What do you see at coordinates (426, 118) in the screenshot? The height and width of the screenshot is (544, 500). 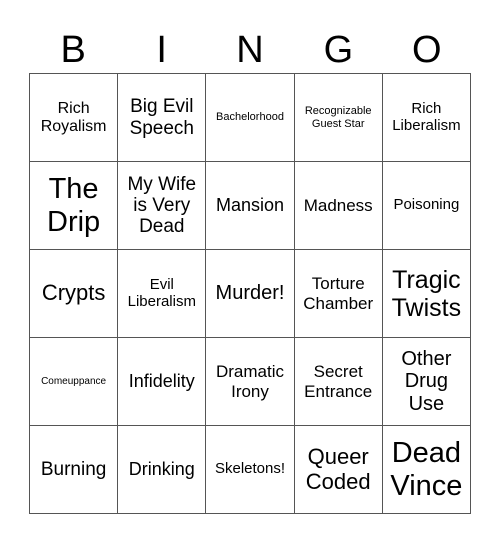 I see `bingo-cell: Rich Liberalism` at bounding box center [426, 118].